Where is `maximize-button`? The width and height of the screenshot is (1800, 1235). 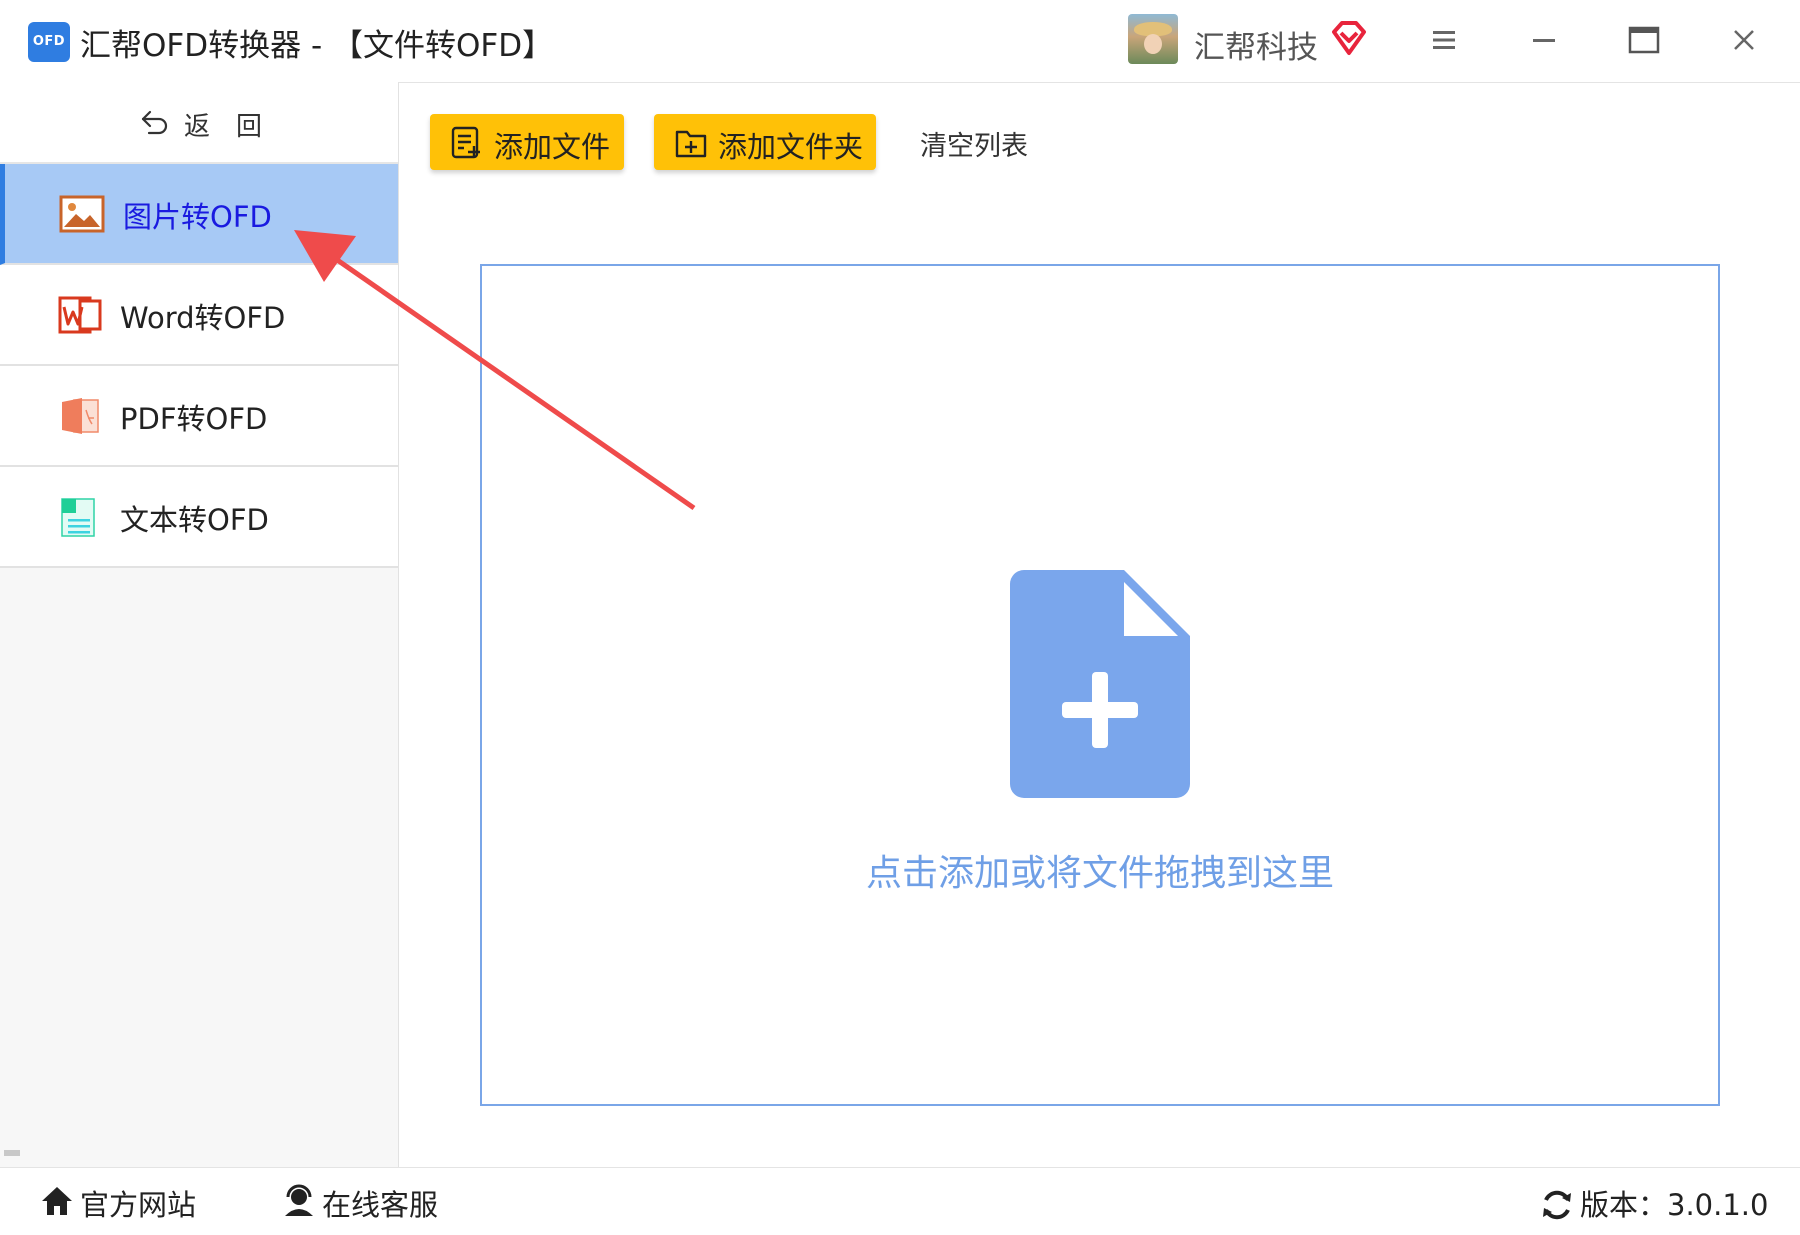 maximize-button is located at coordinates (1644, 40).